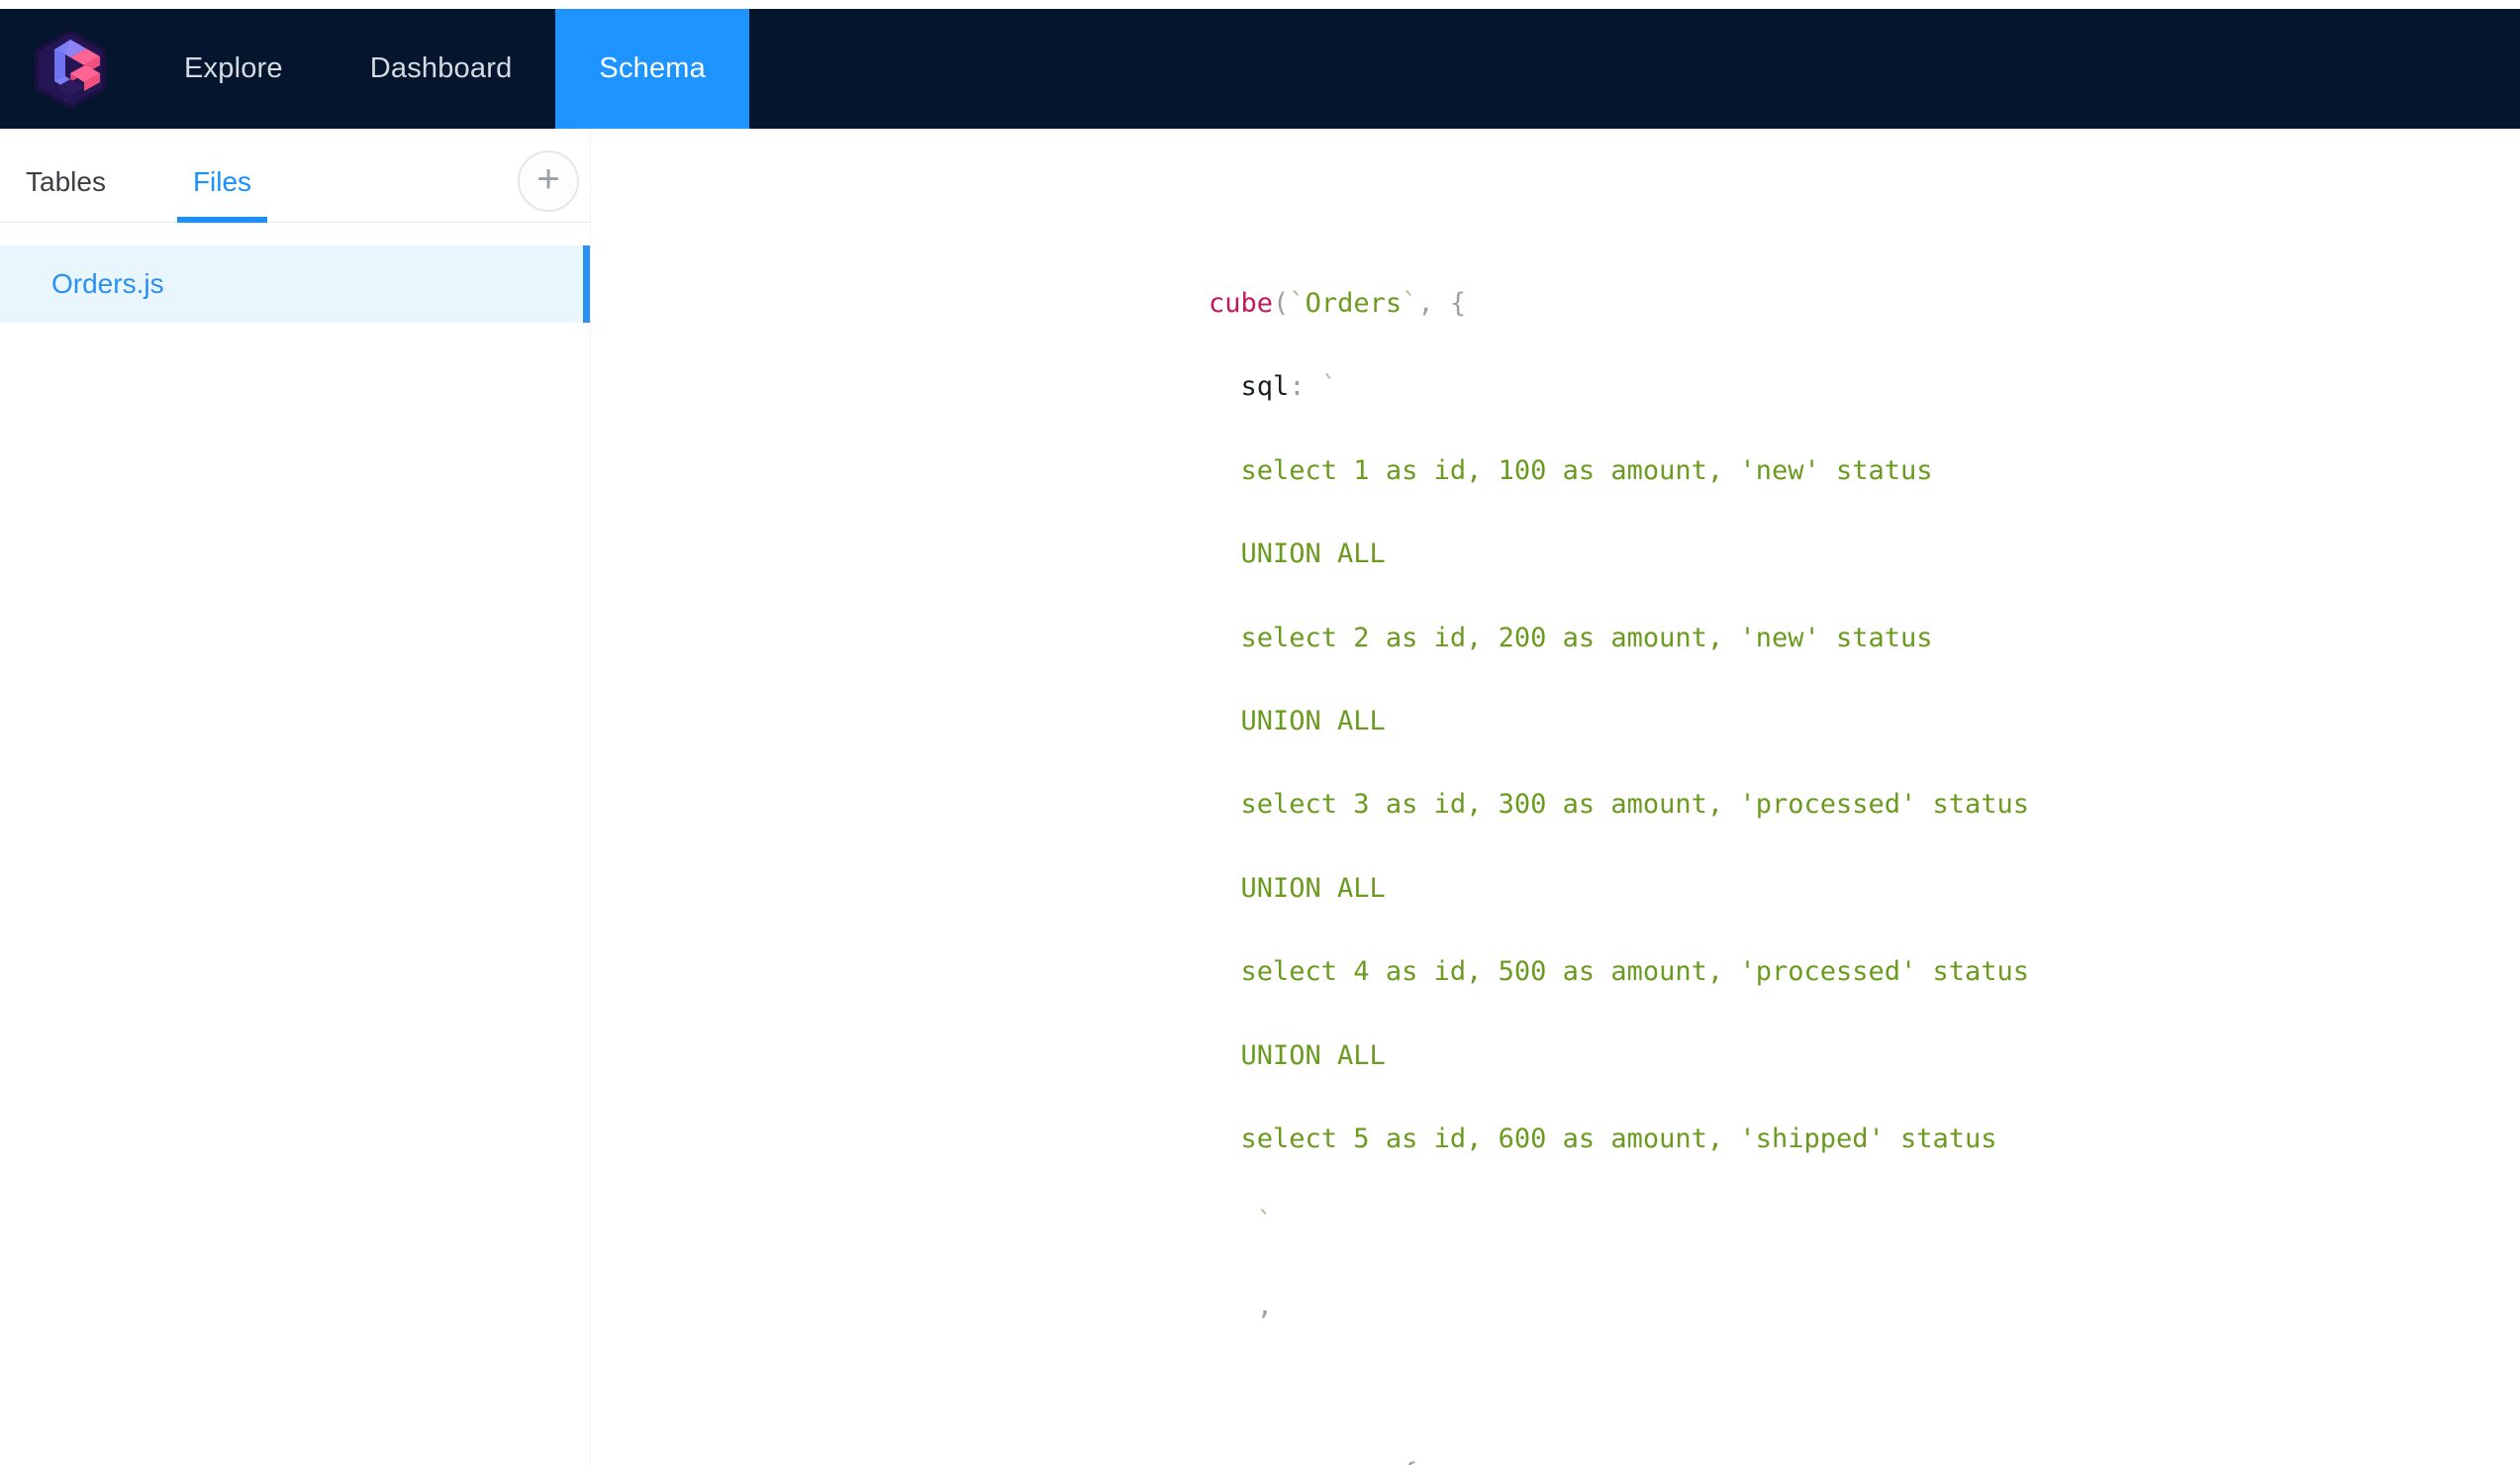 The height and width of the screenshot is (1465, 2520). Describe the element at coordinates (1241, 303) in the screenshot. I see `code-token-fn: cube` at that location.